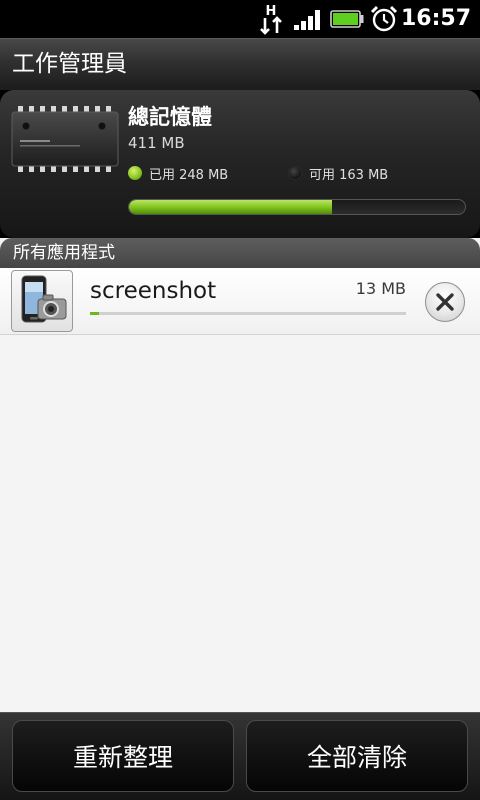 The height and width of the screenshot is (800, 480). I want to click on battery-icon, so click(347, 19).